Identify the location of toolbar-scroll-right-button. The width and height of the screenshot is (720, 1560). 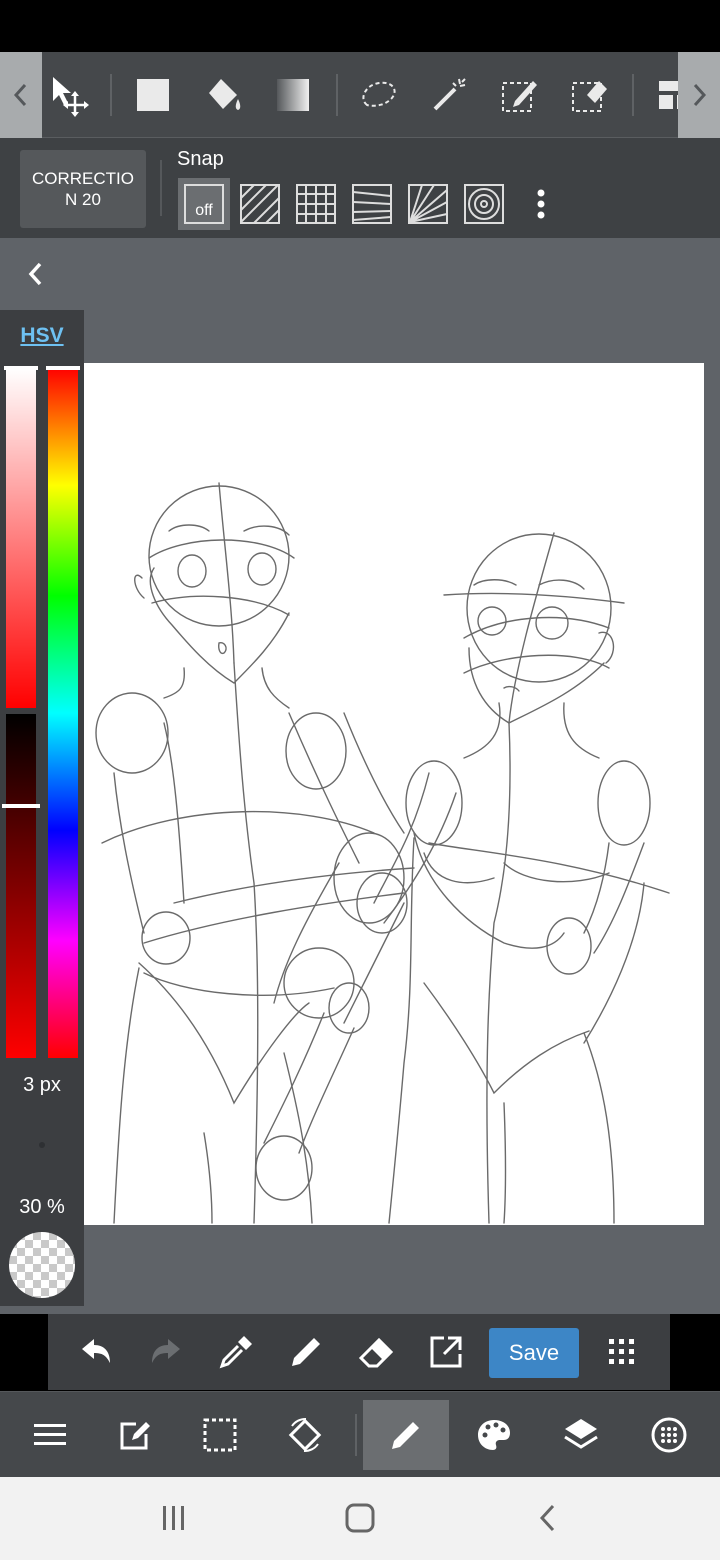
(699, 95).